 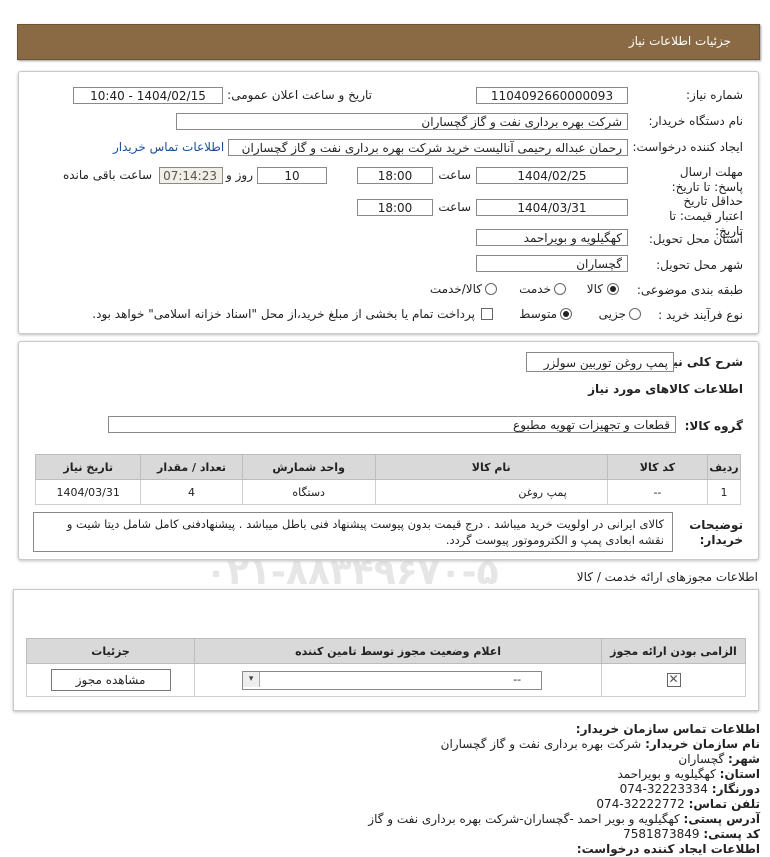 What do you see at coordinates (308, 467) in the screenshot?
I see `col-unit: واحد شمارش` at bounding box center [308, 467].